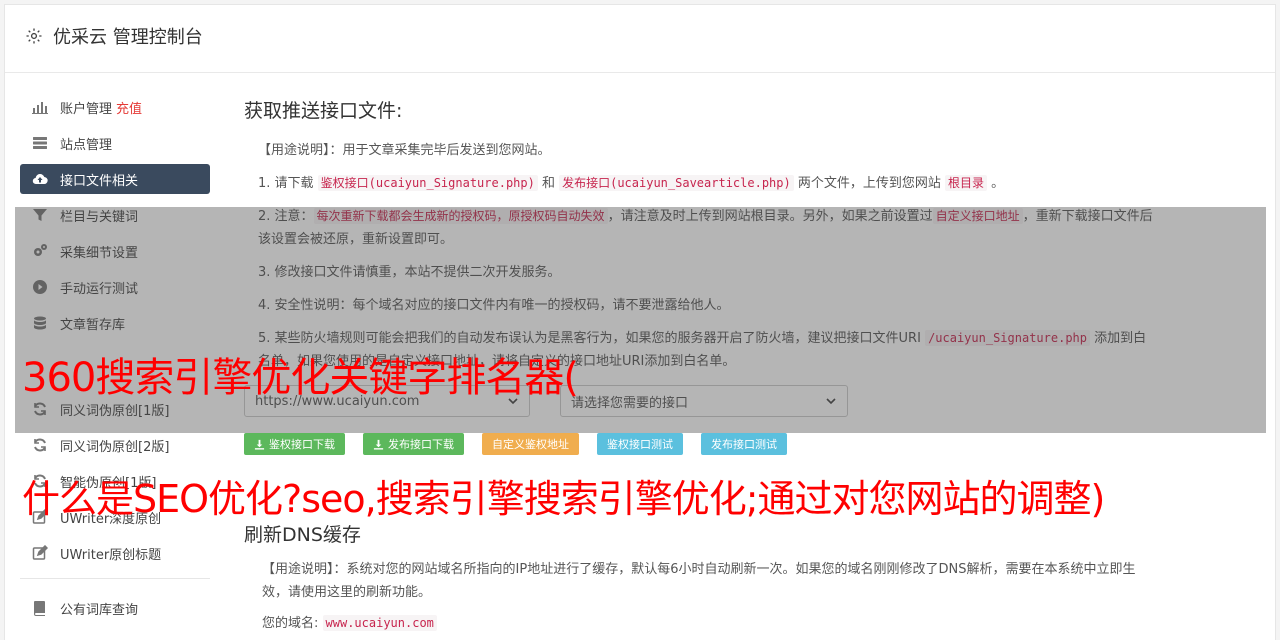  I want to click on custom-auth-url-button: 自定义鉴权地址, so click(530, 444).